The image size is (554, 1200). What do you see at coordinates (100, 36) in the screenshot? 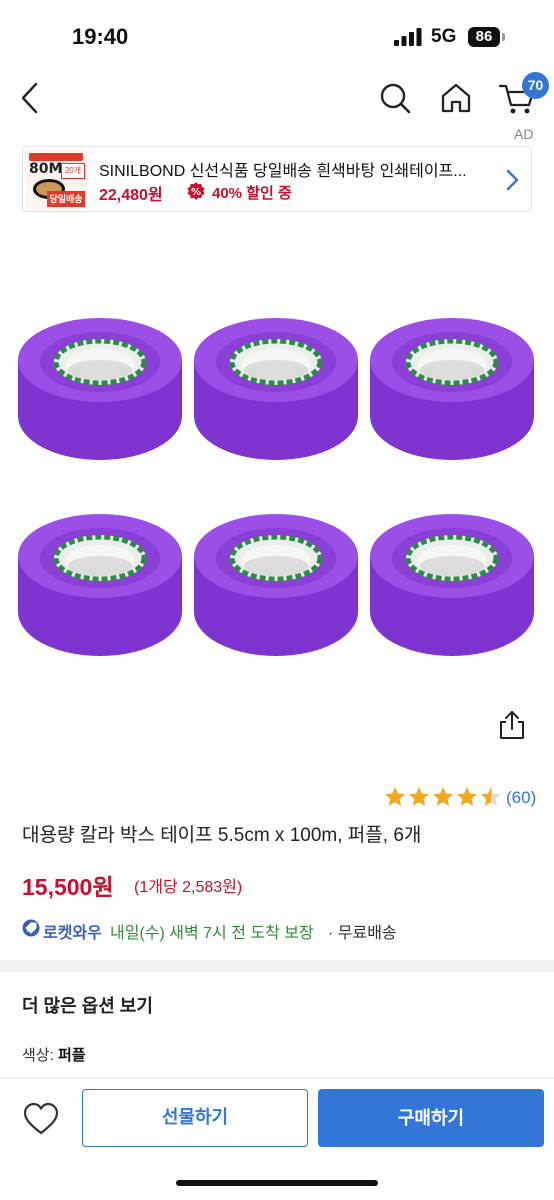
I see `status-time: 19:40` at bounding box center [100, 36].